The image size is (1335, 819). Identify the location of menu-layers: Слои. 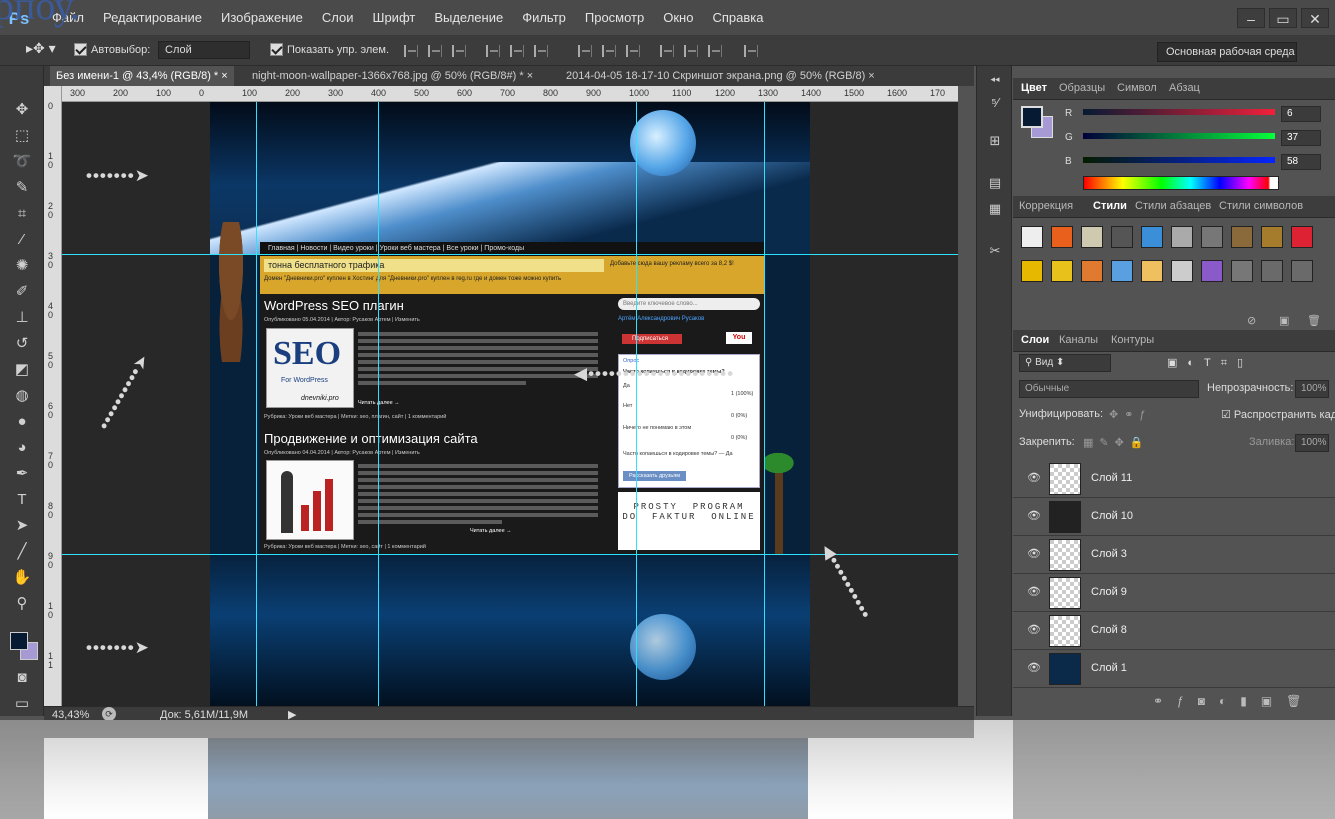
(338, 17).